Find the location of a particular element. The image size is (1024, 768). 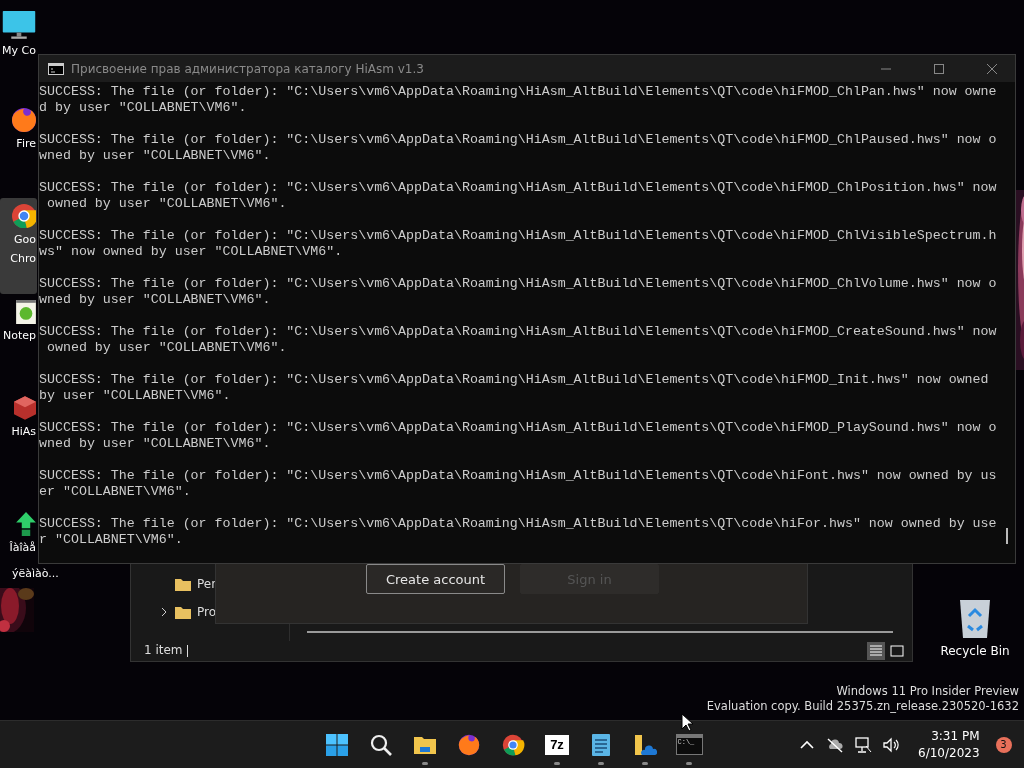

cursor-icon is located at coordinates (687, 722).